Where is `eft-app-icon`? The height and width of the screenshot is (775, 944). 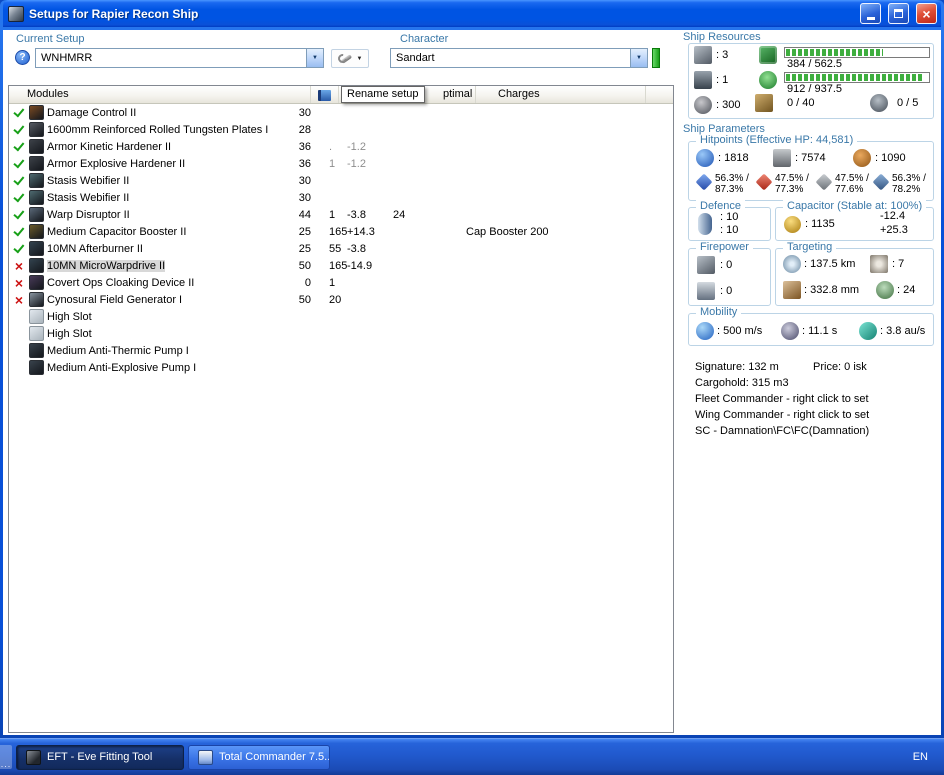
eft-app-icon is located at coordinates (33, 757).